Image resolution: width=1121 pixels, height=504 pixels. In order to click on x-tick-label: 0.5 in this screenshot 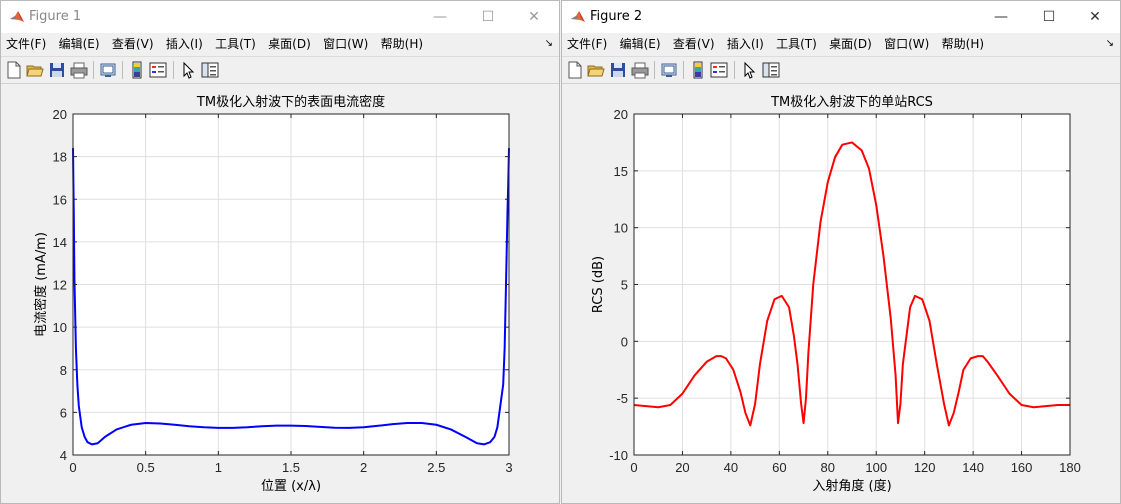, I will do `click(146, 467)`.